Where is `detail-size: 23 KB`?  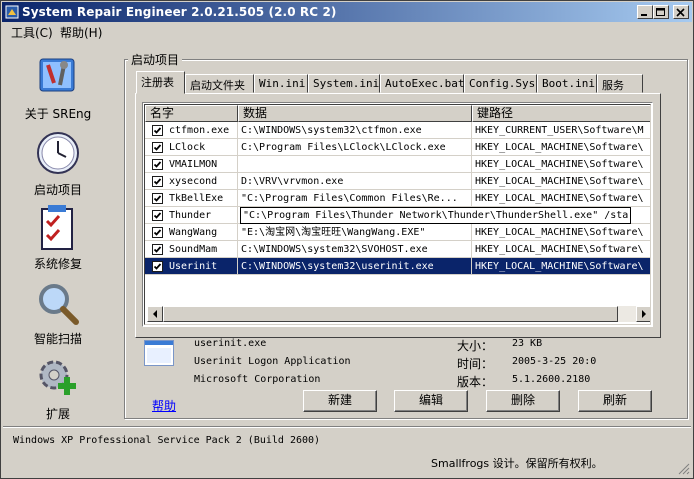 detail-size: 23 KB is located at coordinates (527, 343).